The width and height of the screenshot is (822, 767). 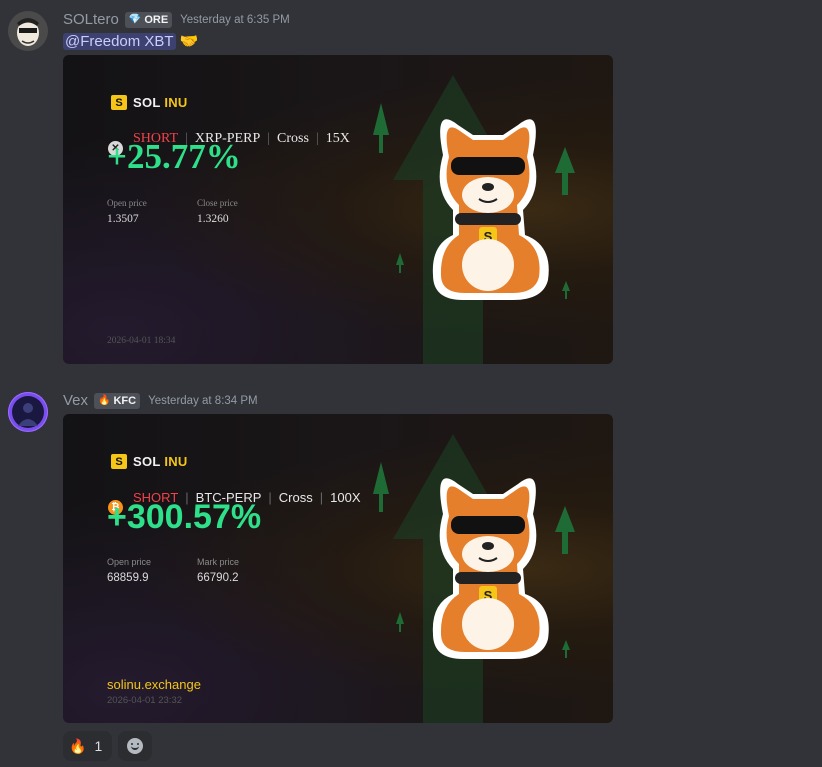 What do you see at coordinates (203, 400) in the screenshot?
I see `message-timestamp: Yesterday at 8:34 PM` at bounding box center [203, 400].